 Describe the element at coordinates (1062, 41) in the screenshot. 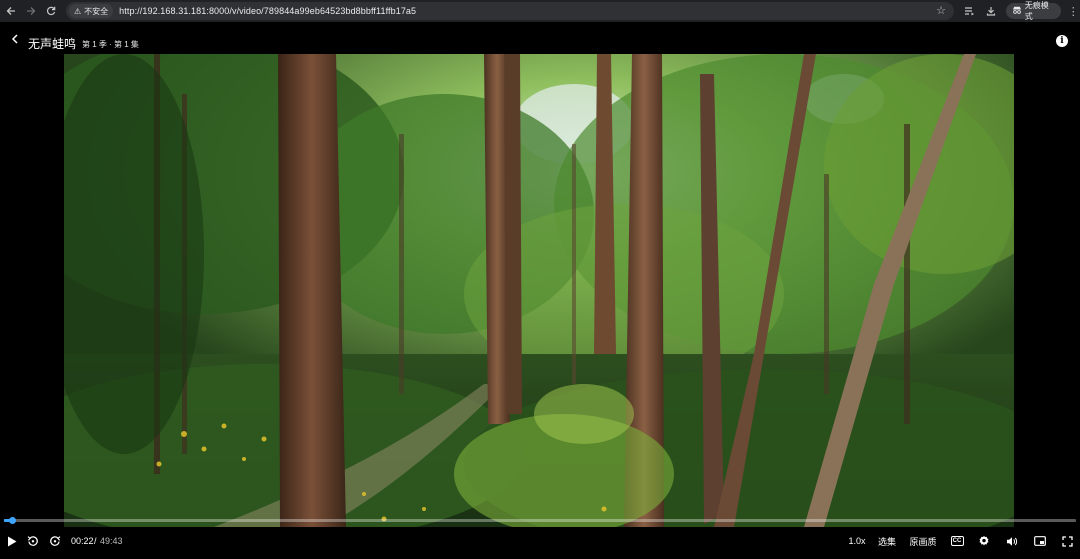

I see `info-icon: i` at that location.